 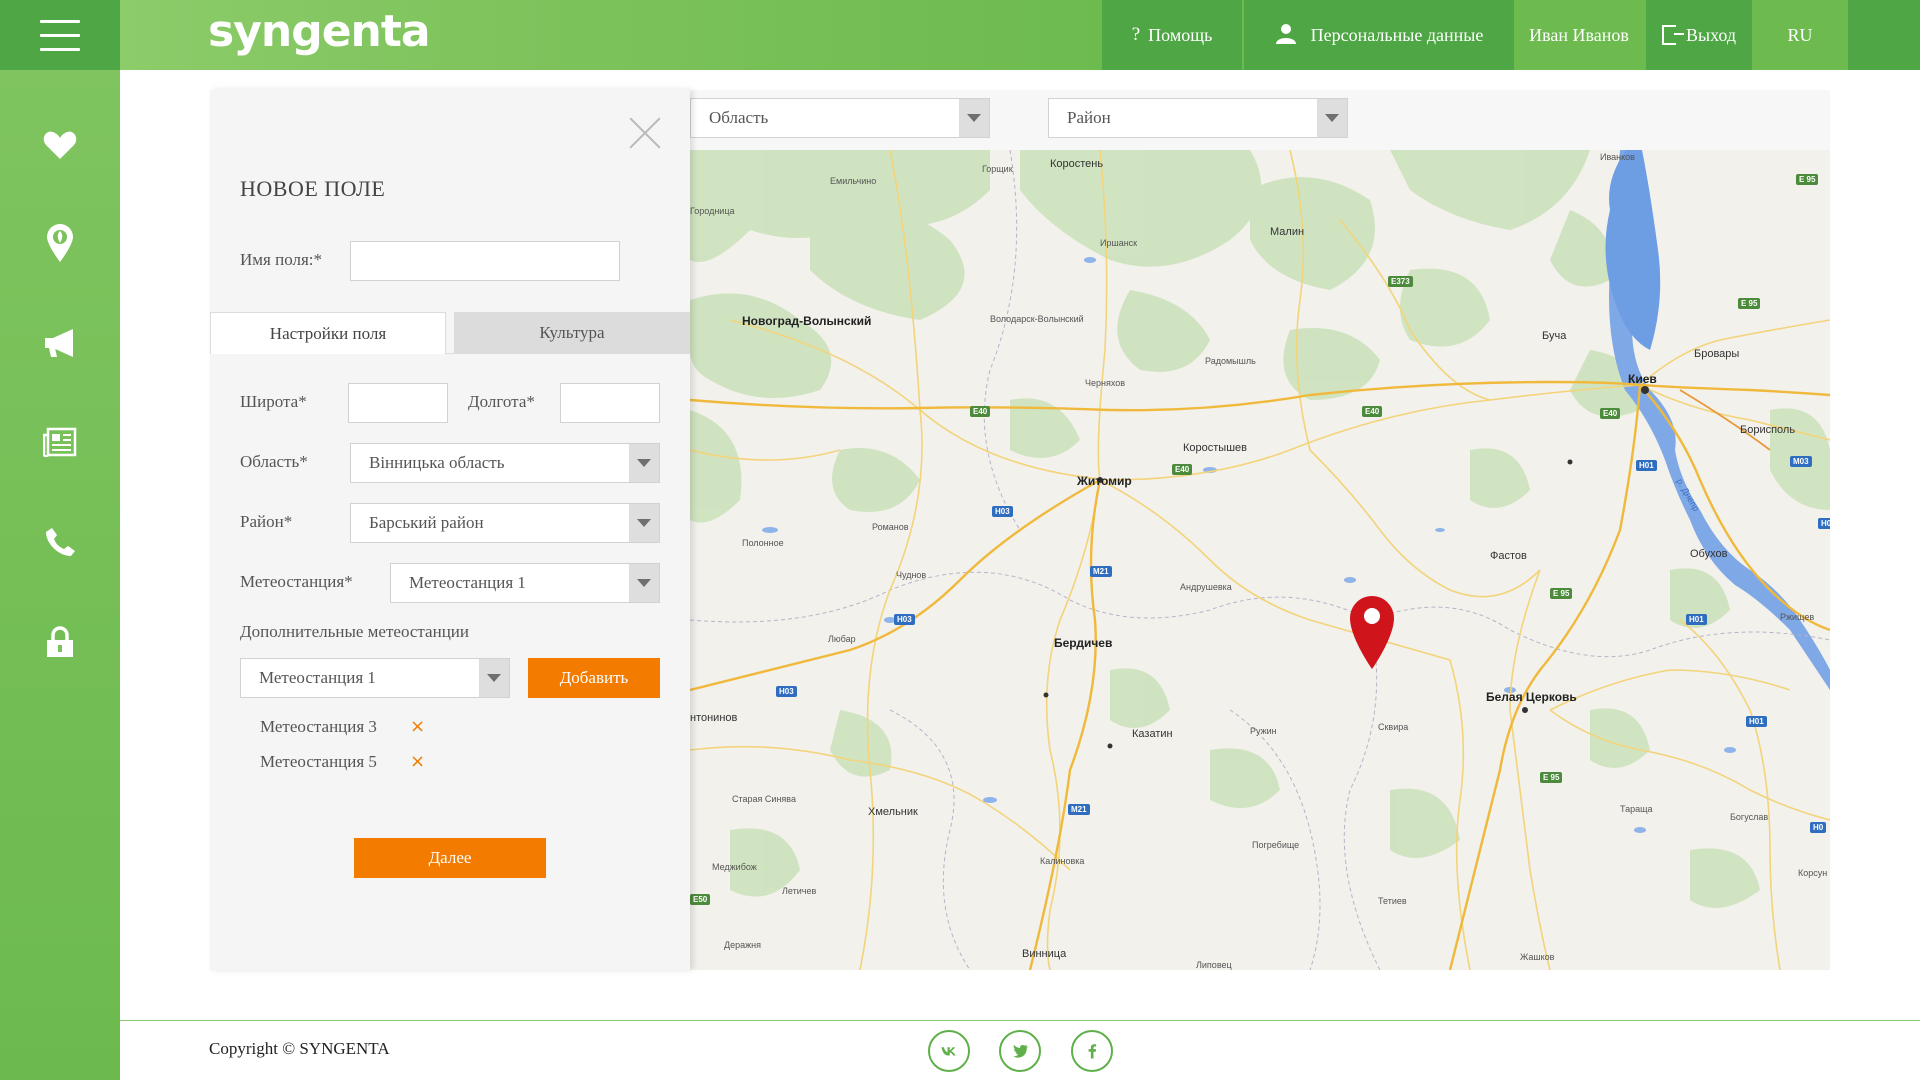 What do you see at coordinates (505, 523) in the screenshot?
I see `district-select: Барський район` at bounding box center [505, 523].